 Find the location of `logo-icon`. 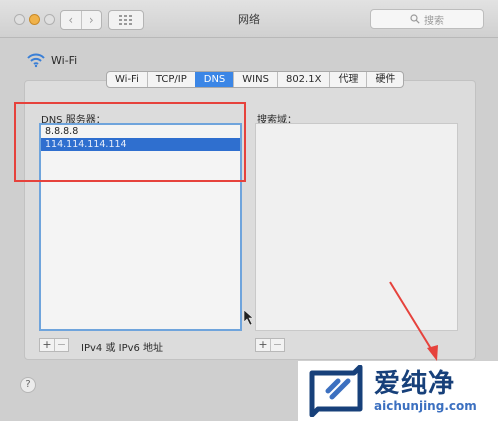

logo-icon is located at coordinates (336, 391).